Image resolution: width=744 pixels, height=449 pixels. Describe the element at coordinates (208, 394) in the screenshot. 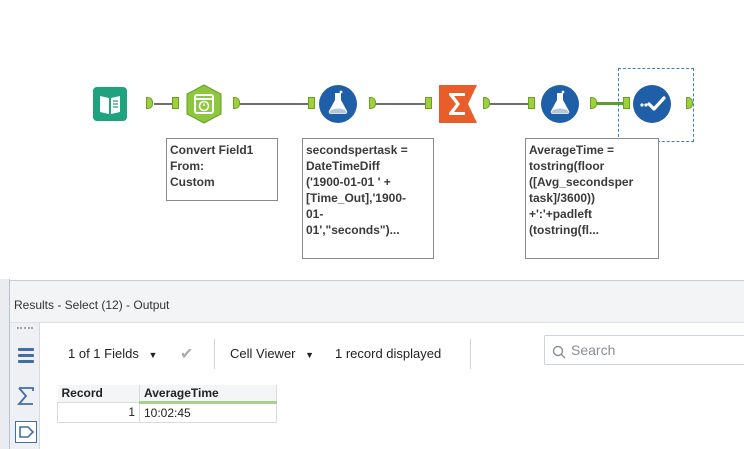

I see `column-header-averagetime: AverageTime` at that location.